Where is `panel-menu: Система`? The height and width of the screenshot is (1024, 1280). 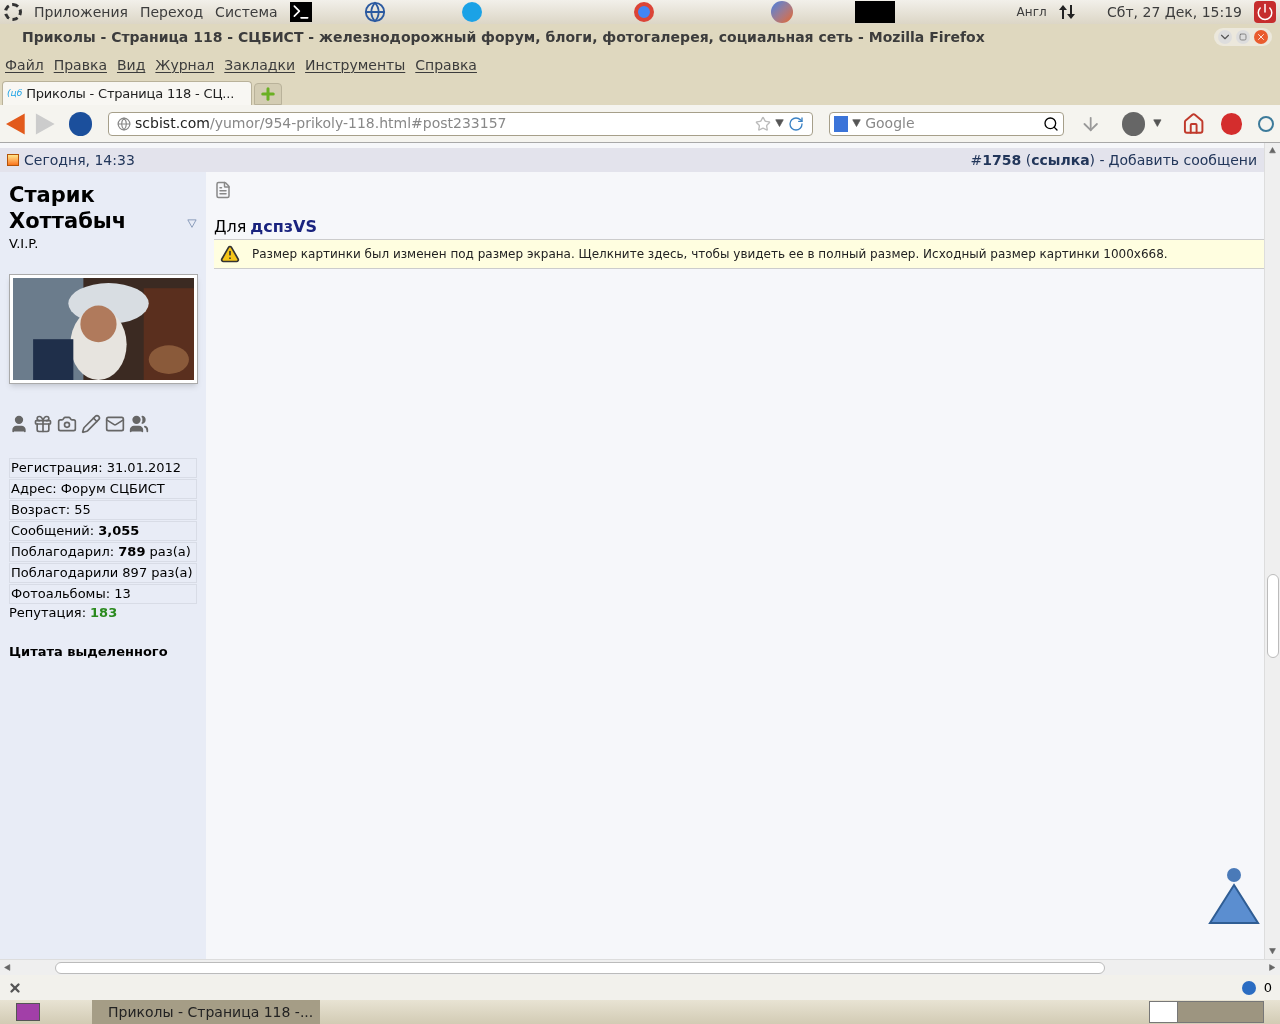
panel-menu: Система is located at coordinates (246, 12).